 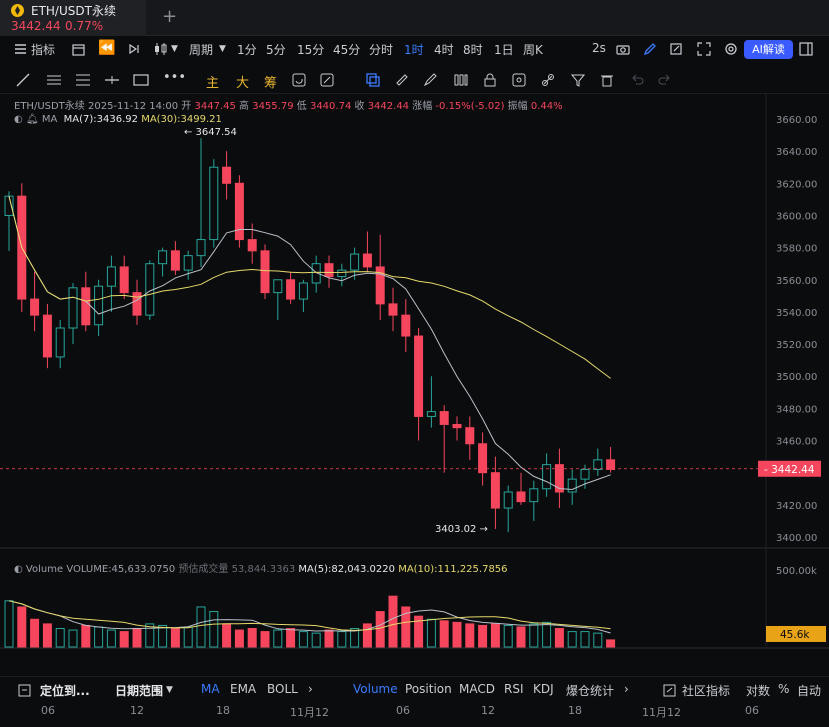 What do you see at coordinates (665, 80) in the screenshot?
I see `redo-icon` at bounding box center [665, 80].